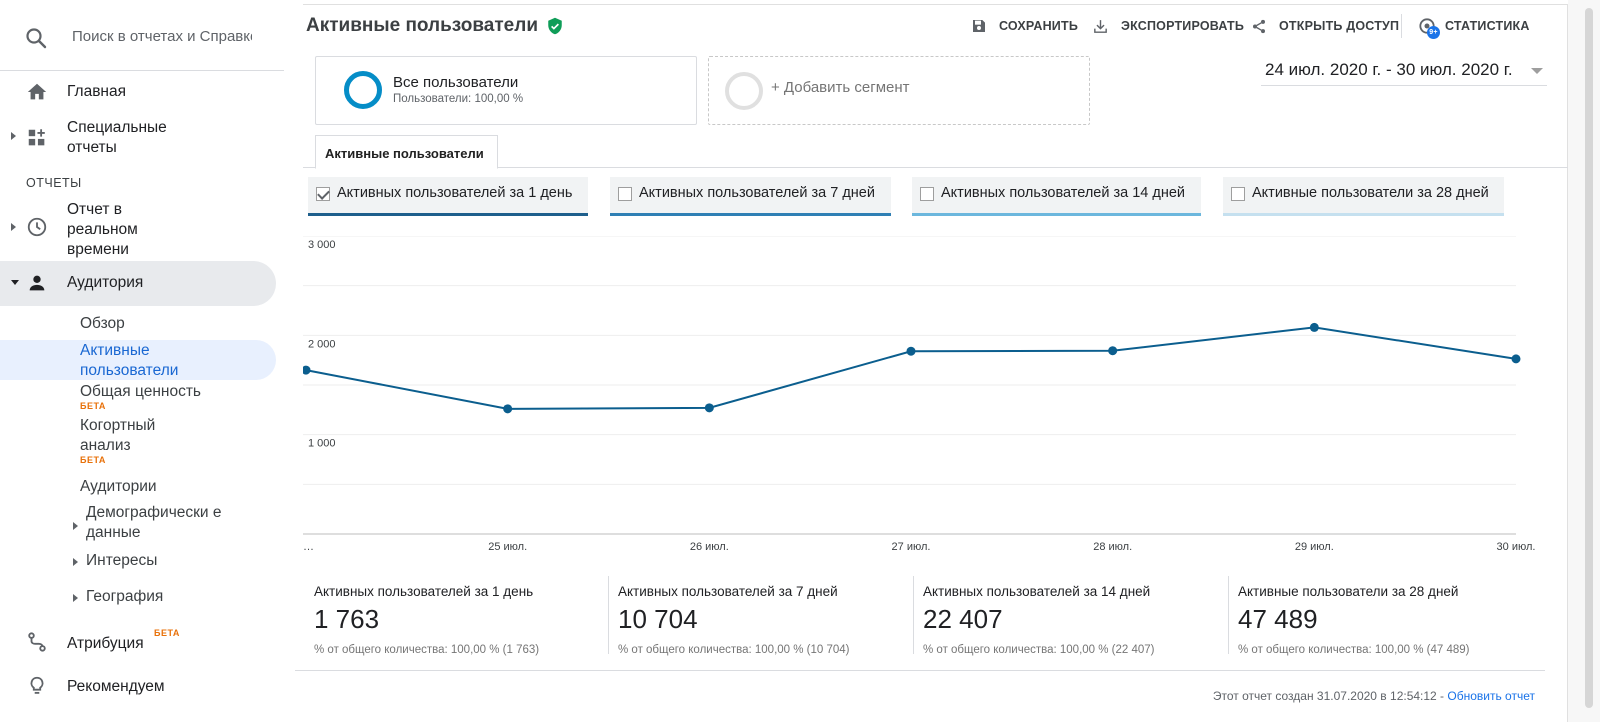 The width and height of the screenshot is (1600, 722). What do you see at coordinates (129, 360) in the screenshot?
I see `sidebar-subitem-label: Активные пользователи` at bounding box center [129, 360].